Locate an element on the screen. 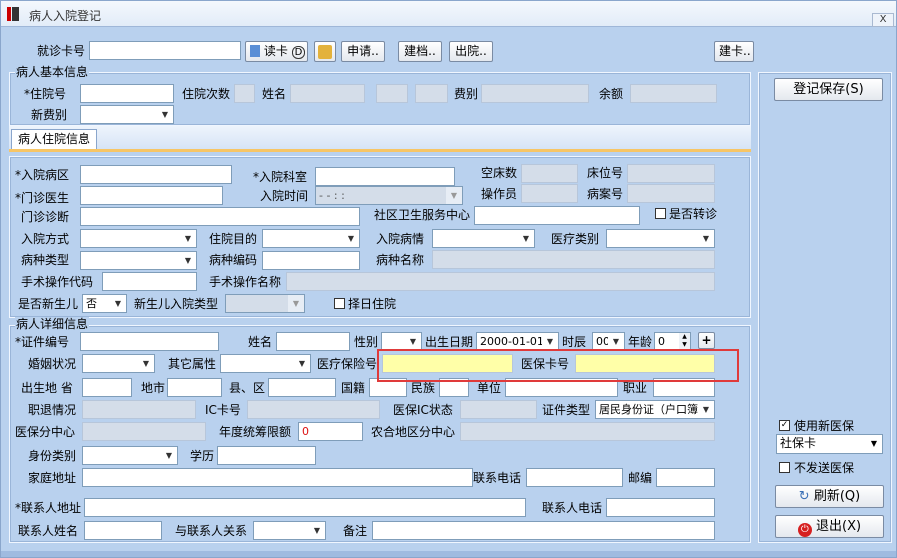 This screenshot has width=897, height=558. contact-address-label: *联系人地址 is located at coordinates (48, 508).